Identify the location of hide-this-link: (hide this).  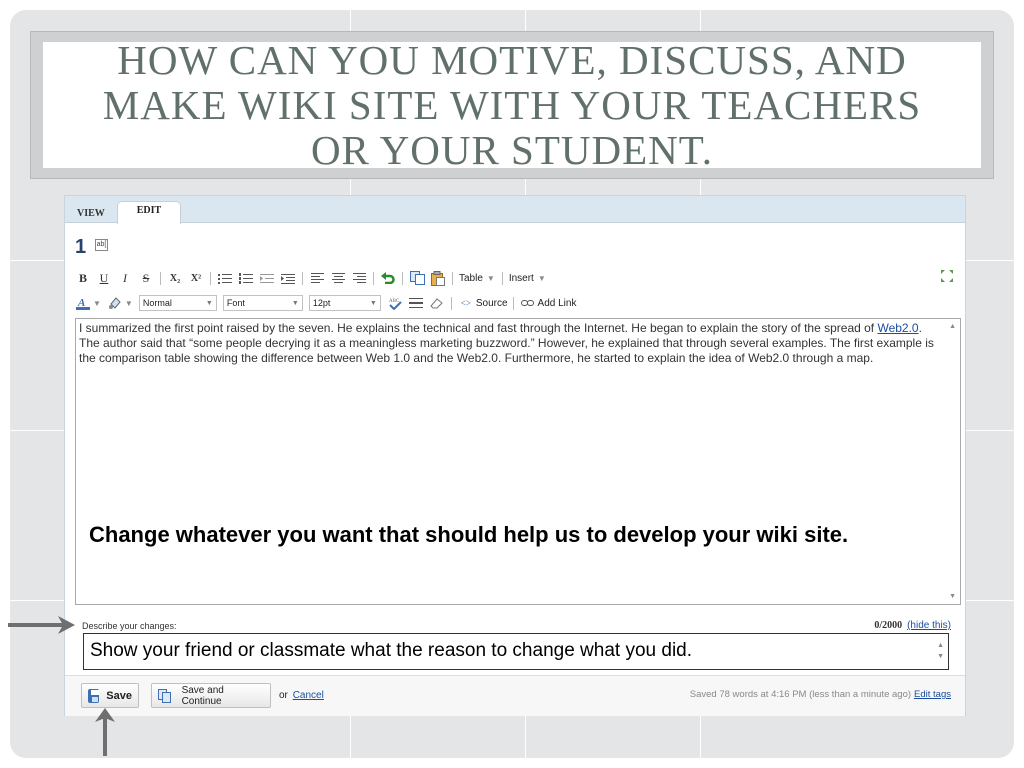
(929, 625).